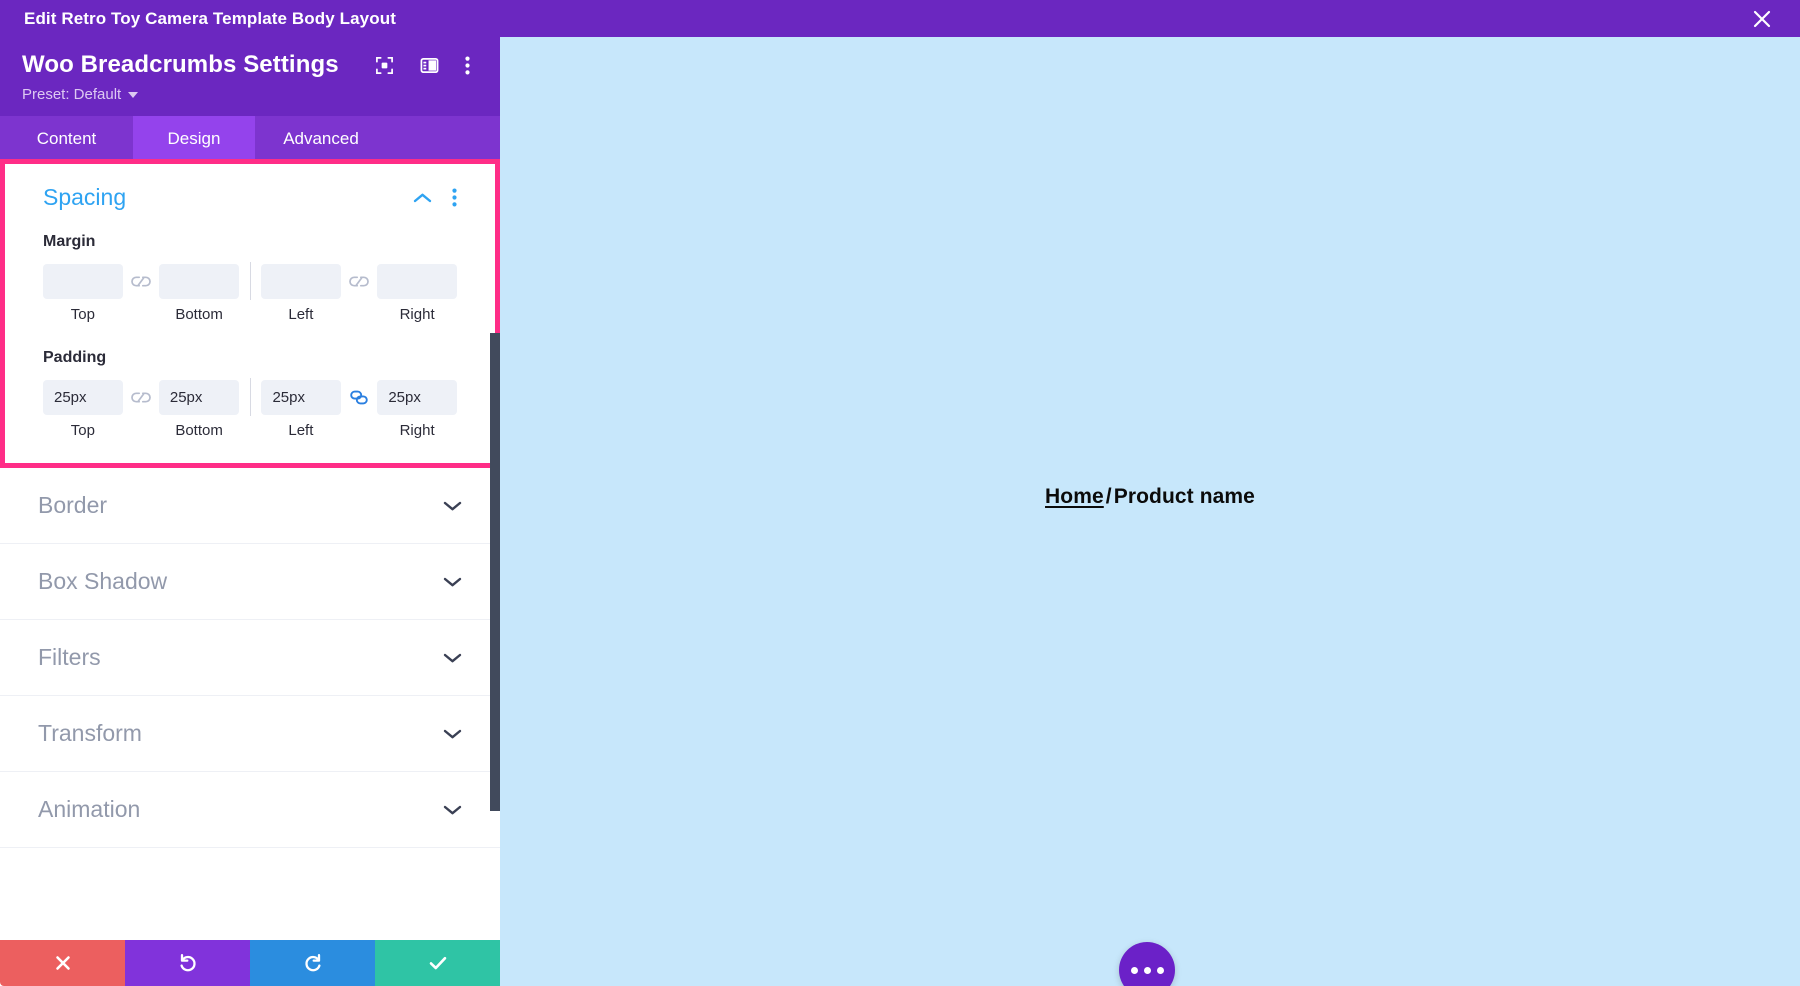  What do you see at coordinates (250, 506) in the screenshot?
I see `section-border: Border` at bounding box center [250, 506].